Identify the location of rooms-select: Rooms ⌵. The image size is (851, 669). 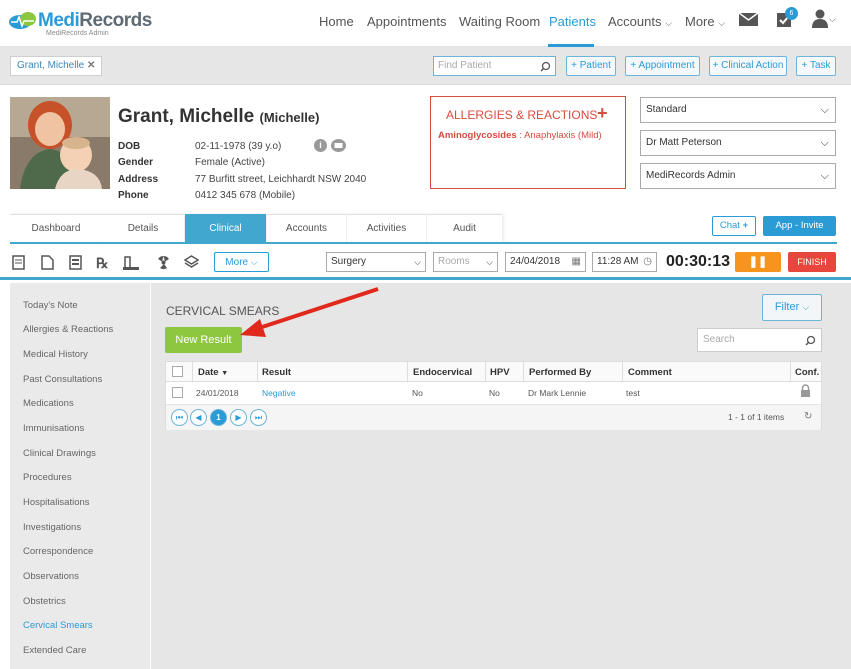
(465, 262).